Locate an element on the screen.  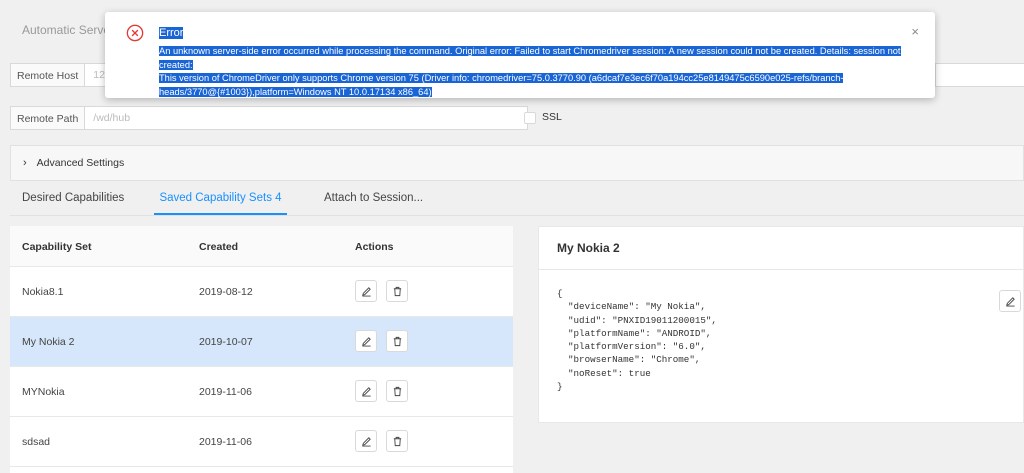
row-name: Nokia8.1 is located at coordinates (43, 292).